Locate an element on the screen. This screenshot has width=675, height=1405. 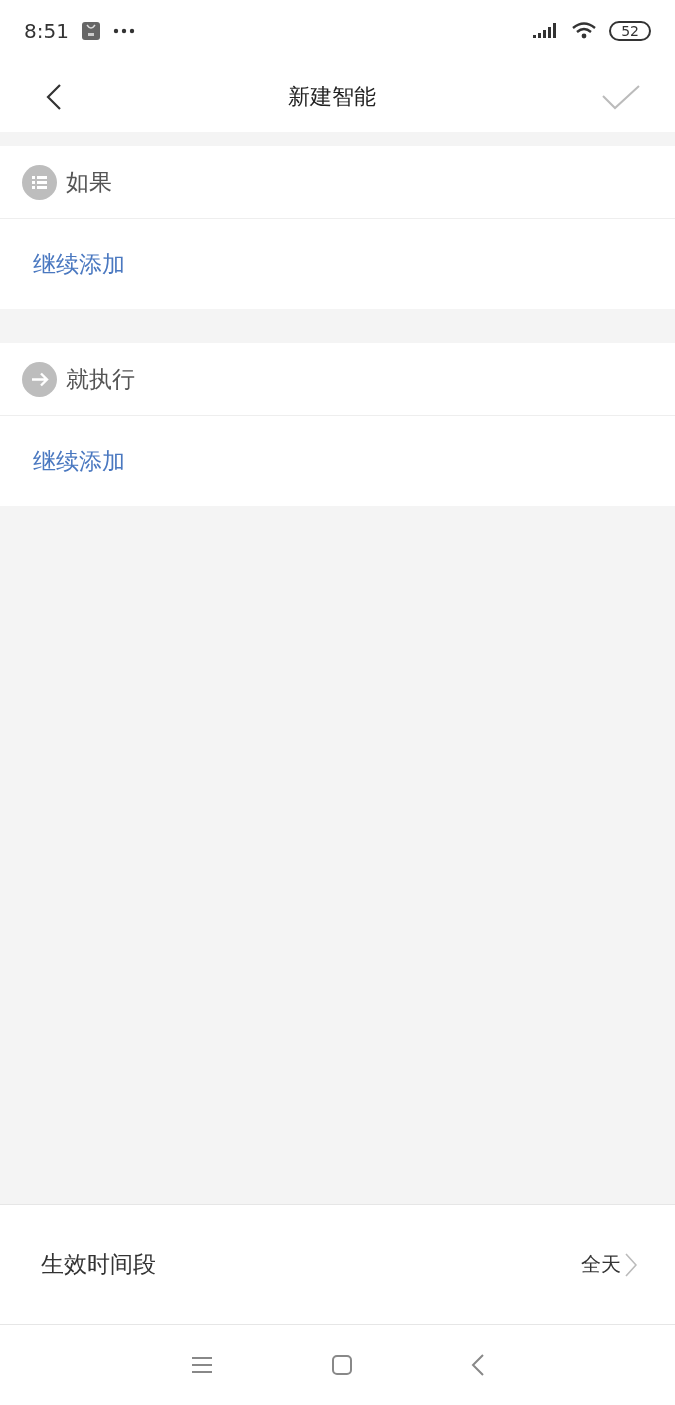
section-title: 就执行 is located at coordinates (100, 379).